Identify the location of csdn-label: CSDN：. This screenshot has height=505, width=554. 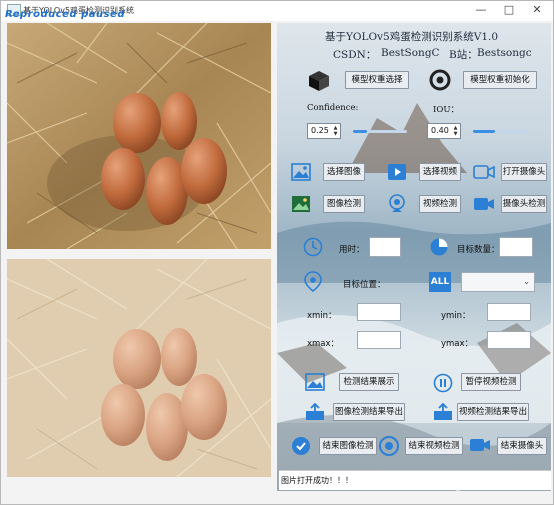
(355, 55).